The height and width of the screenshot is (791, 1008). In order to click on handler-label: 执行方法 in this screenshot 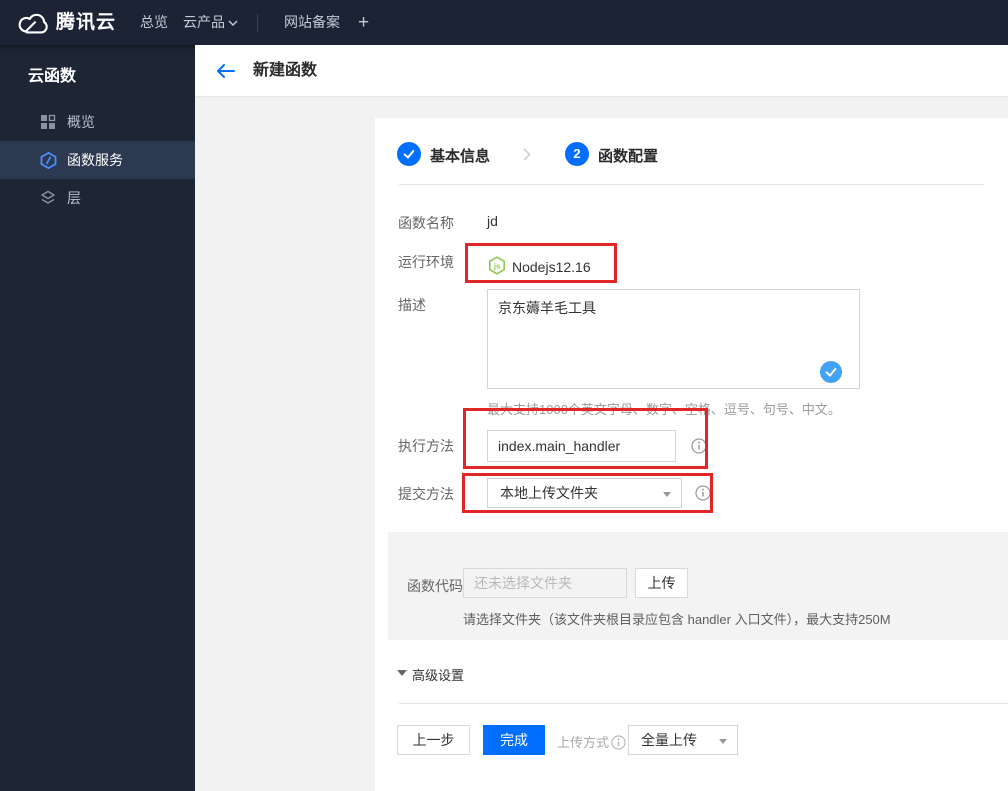, I will do `click(426, 446)`.